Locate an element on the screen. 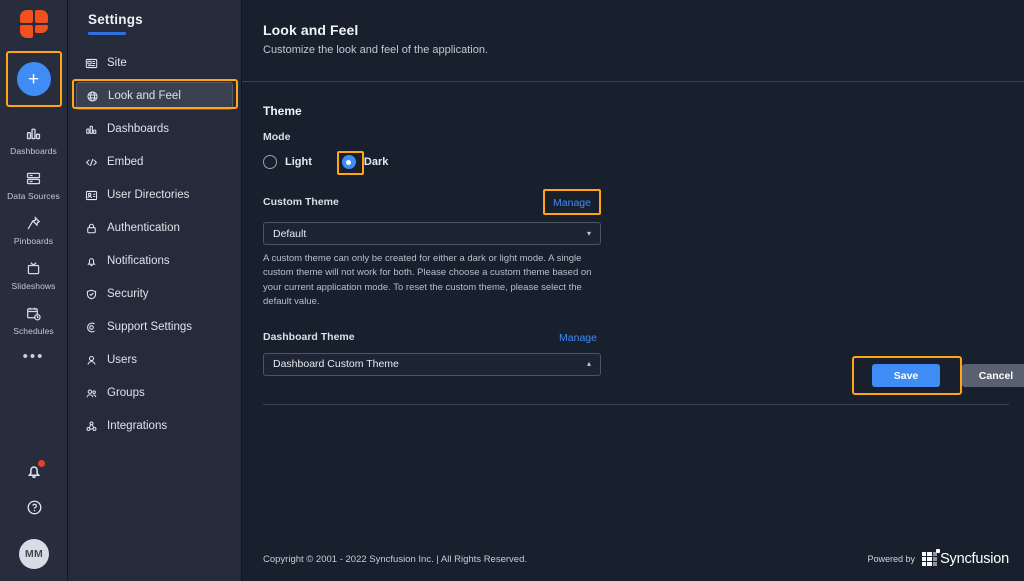 The image size is (1024, 581). rail-item-data-sources: Data Sources is located at coordinates (33, 184).